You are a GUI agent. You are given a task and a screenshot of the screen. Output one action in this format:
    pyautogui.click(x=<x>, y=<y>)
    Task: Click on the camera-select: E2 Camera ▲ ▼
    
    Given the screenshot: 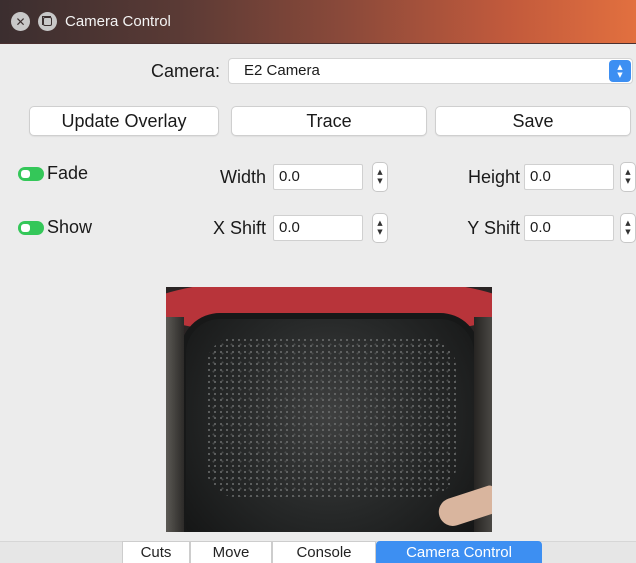 What is the action you would take?
    pyautogui.click(x=430, y=71)
    